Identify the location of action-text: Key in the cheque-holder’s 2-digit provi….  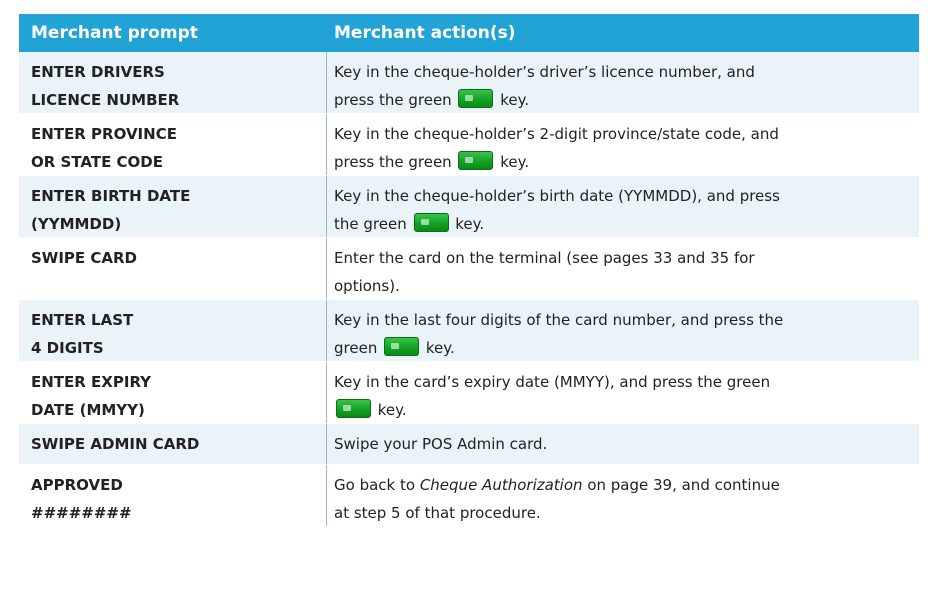
(556, 134).